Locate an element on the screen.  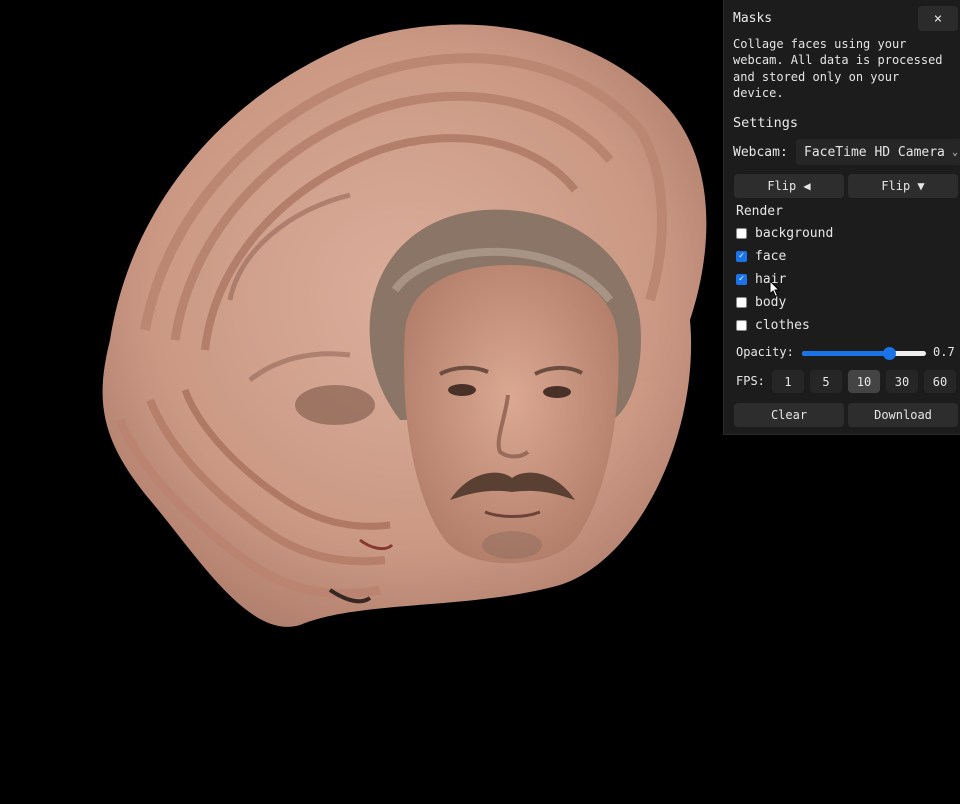
render-option-label: background is located at coordinates (794, 233).